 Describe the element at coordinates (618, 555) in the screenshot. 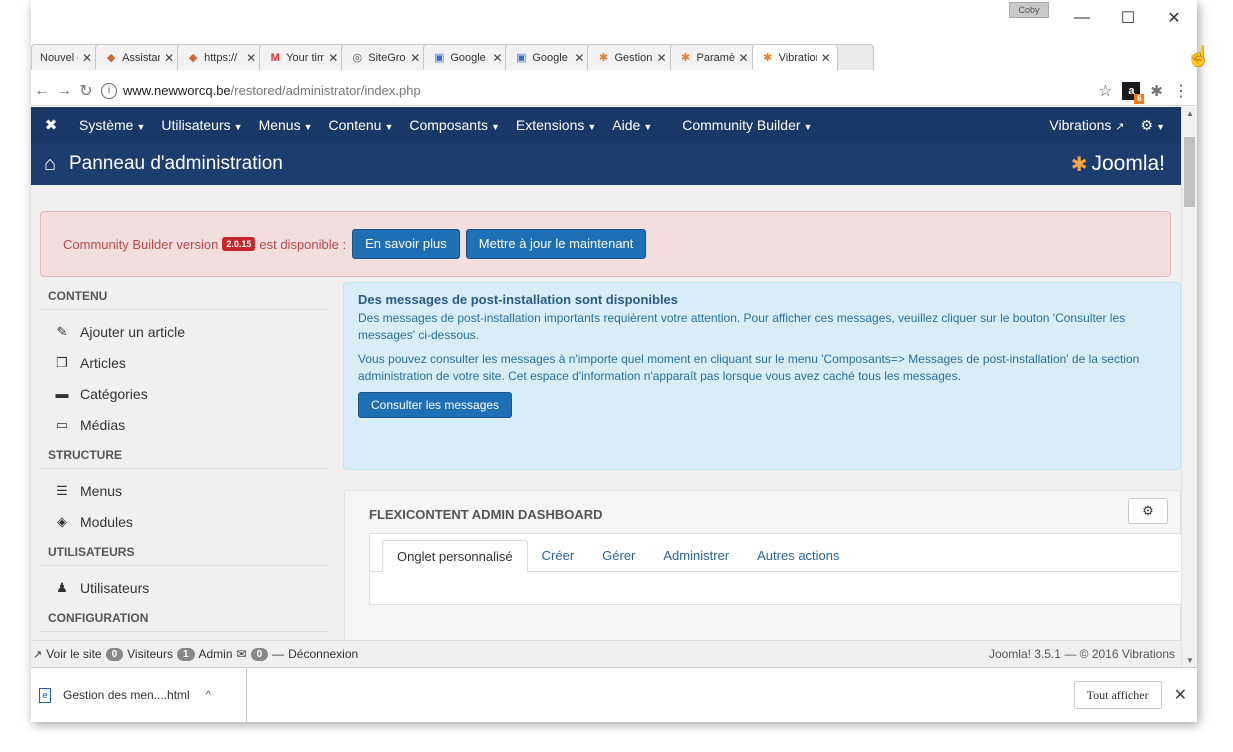

I see `tab-manage: Gérer` at that location.